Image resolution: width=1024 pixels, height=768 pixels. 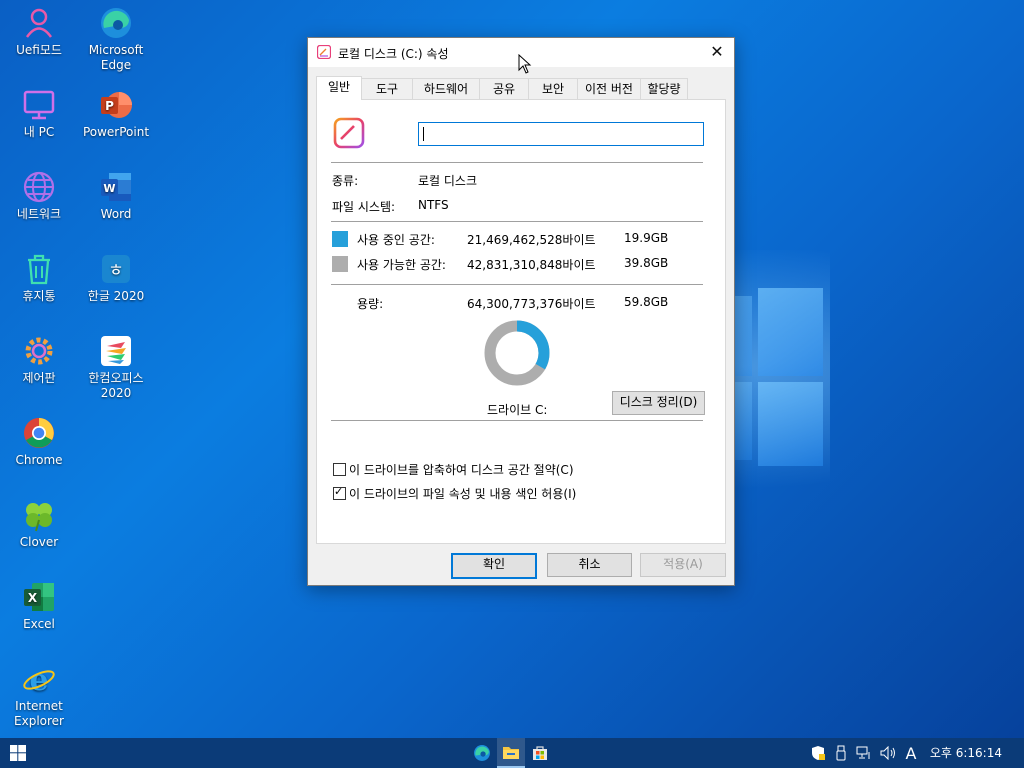 What do you see at coordinates (448, 181) in the screenshot?
I see `type-value: 로컬 디스크` at bounding box center [448, 181].